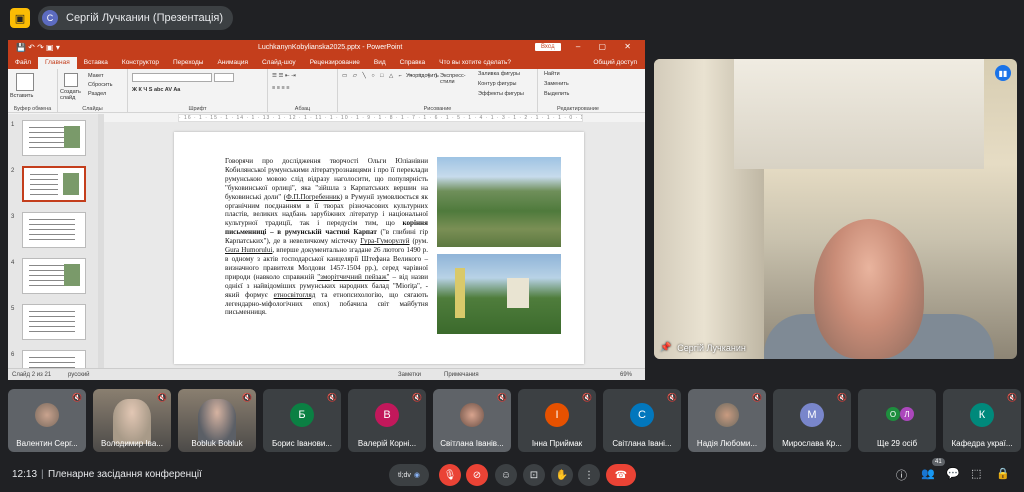  I want to click on emoji-icon: ☺, so click(506, 475).